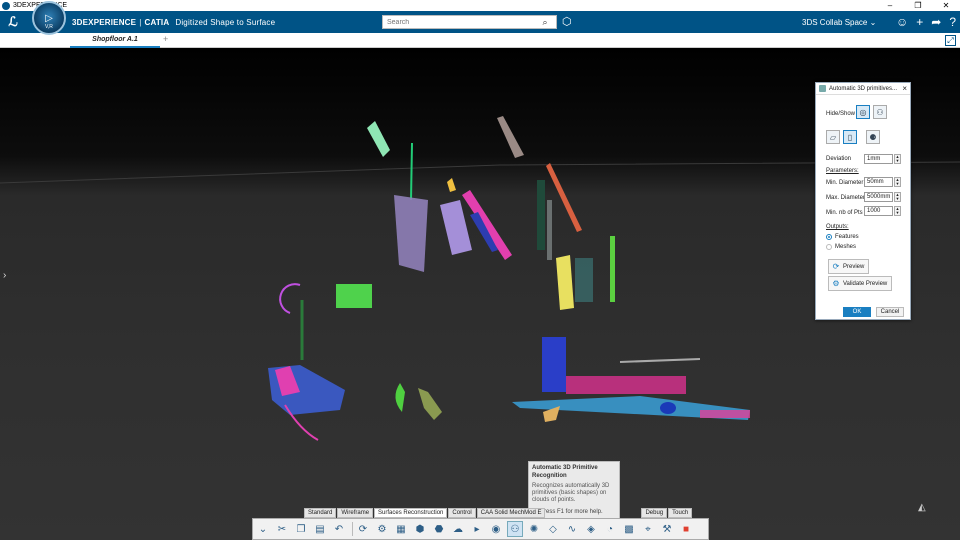  I want to click on analysis-icon: ◔, so click(610, 529).